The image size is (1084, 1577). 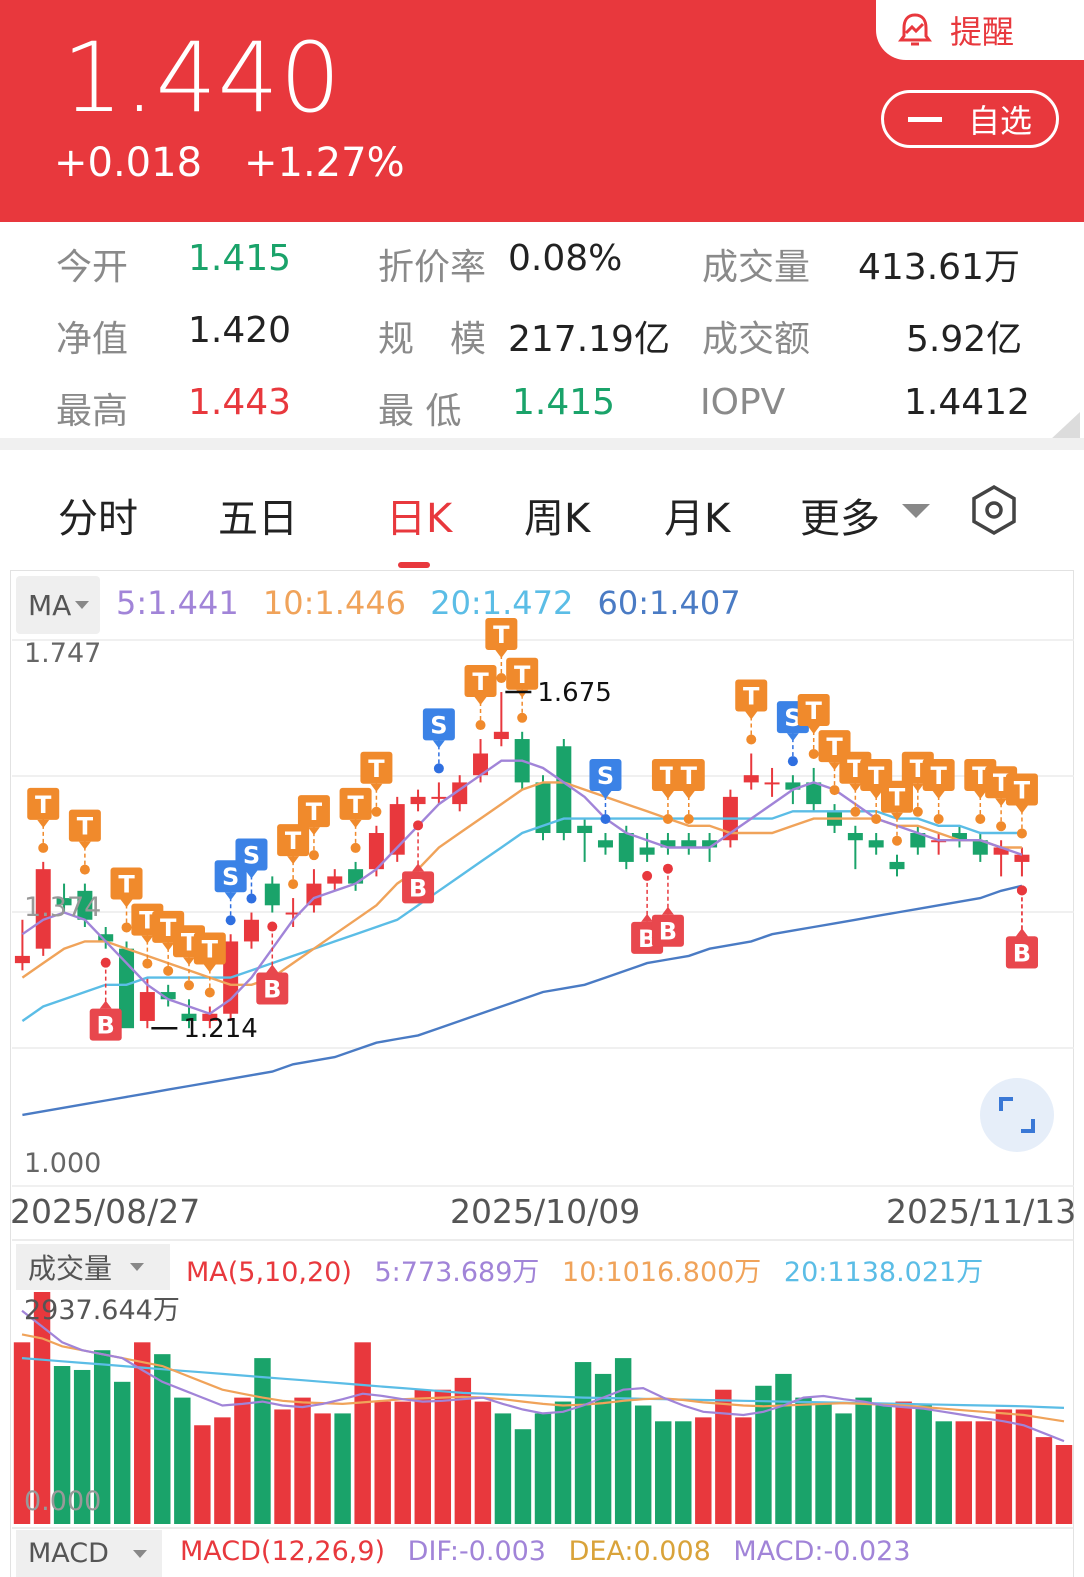 I want to click on volume-ma20: 20:1138.021万, so click(x=883, y=1272).